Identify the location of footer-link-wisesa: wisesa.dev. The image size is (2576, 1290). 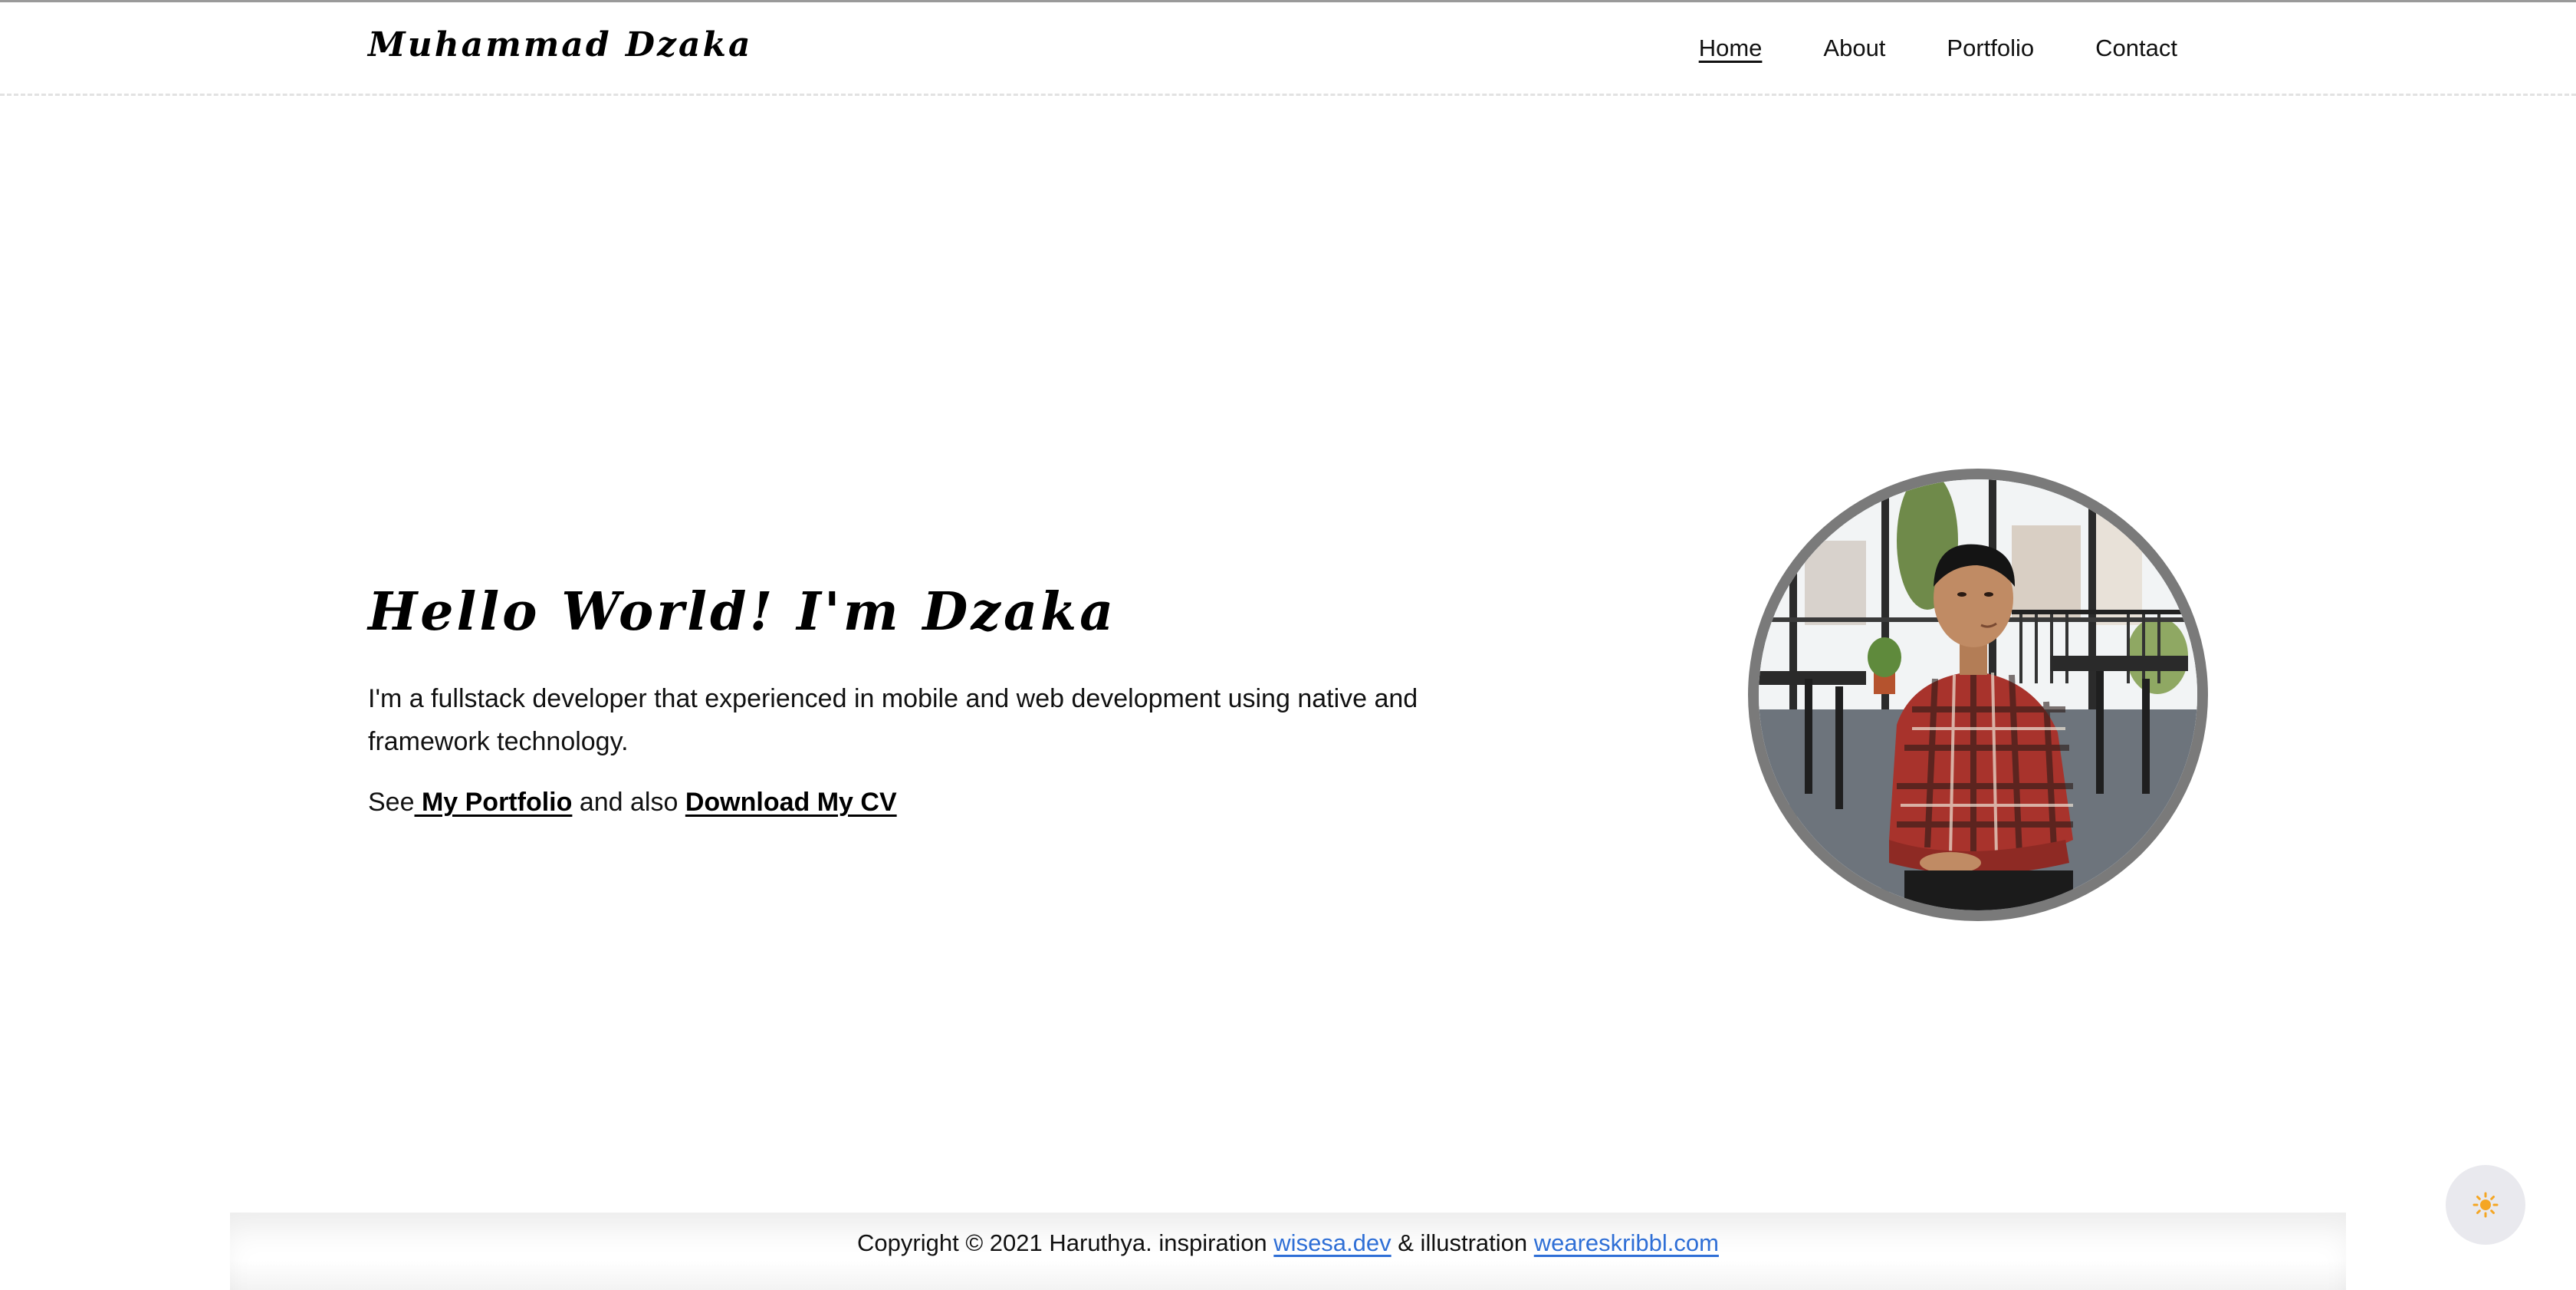
(1332, 1243).